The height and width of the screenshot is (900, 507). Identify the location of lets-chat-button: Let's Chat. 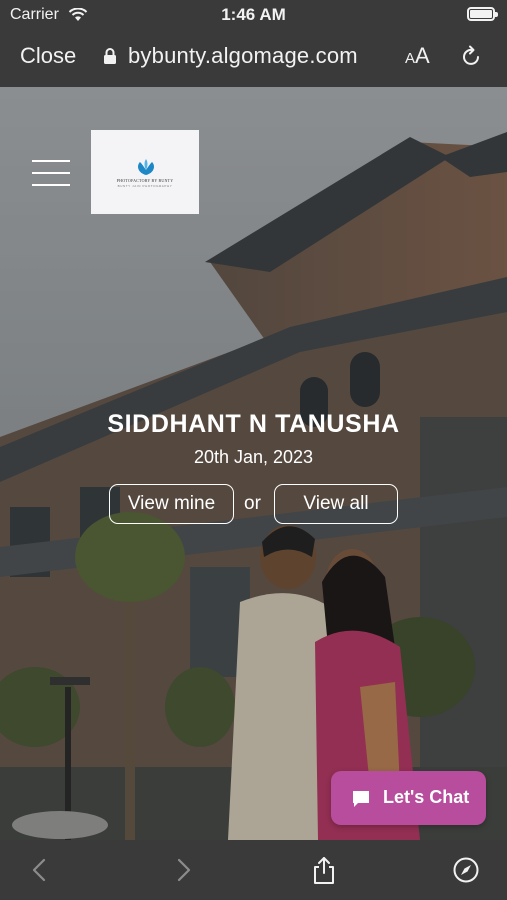
(408, 798).